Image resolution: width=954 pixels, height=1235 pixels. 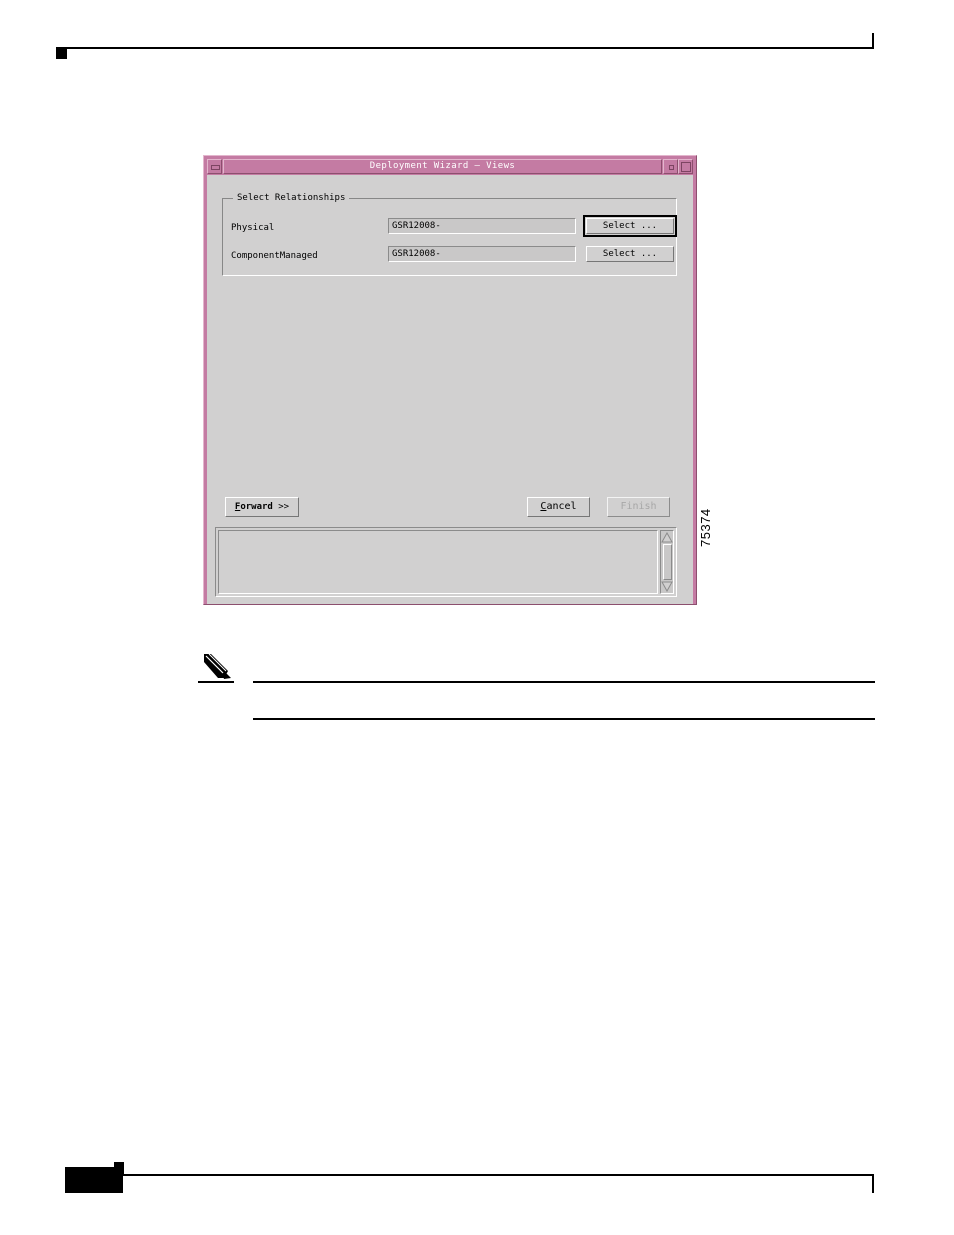 What do you see at coordinates (482, 254) in the screenshot?
I see `componentmanaged-view-field: GSR12008-` at bounding box center [482, 254].